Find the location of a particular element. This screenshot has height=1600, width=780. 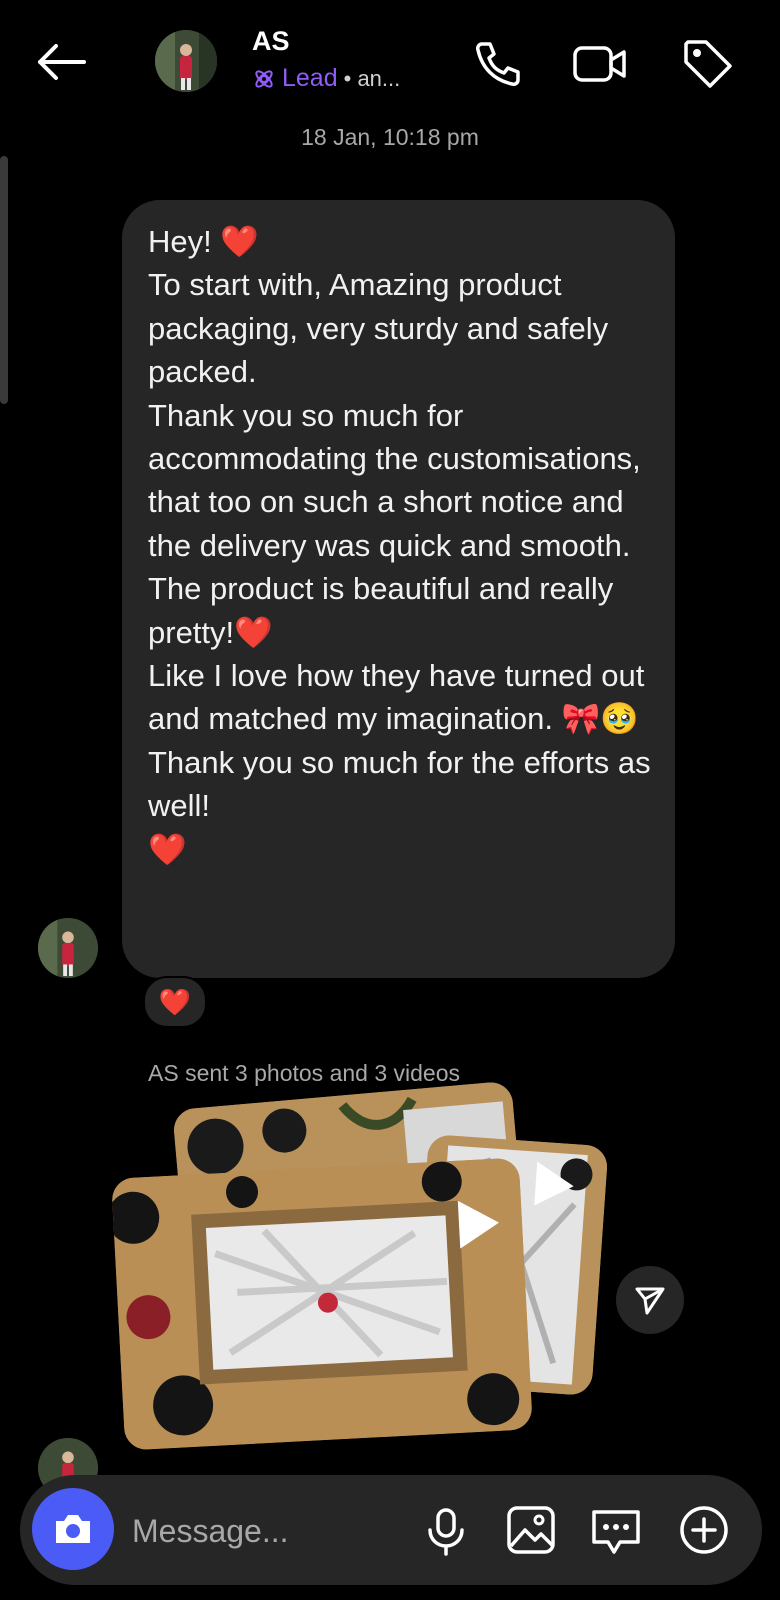

share-button is located at coordinates (650, 1300).